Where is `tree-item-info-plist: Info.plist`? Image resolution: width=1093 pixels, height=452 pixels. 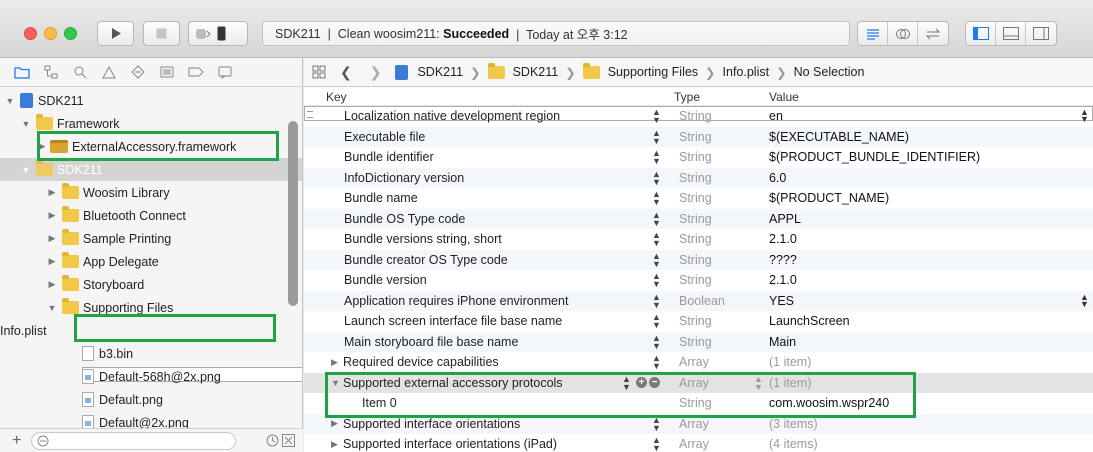 tree-item-info-plist: Info.plist is located at coordinates (151, 350).